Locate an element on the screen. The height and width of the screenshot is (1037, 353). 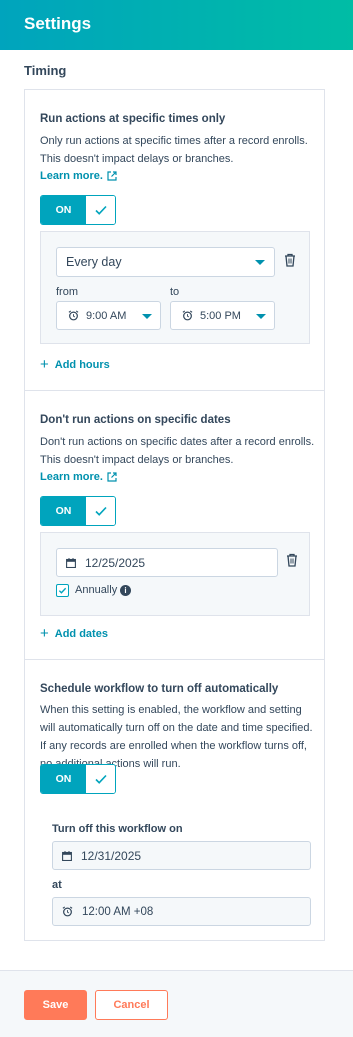
frequency-value: Every day is located at coordinates (94, 262).